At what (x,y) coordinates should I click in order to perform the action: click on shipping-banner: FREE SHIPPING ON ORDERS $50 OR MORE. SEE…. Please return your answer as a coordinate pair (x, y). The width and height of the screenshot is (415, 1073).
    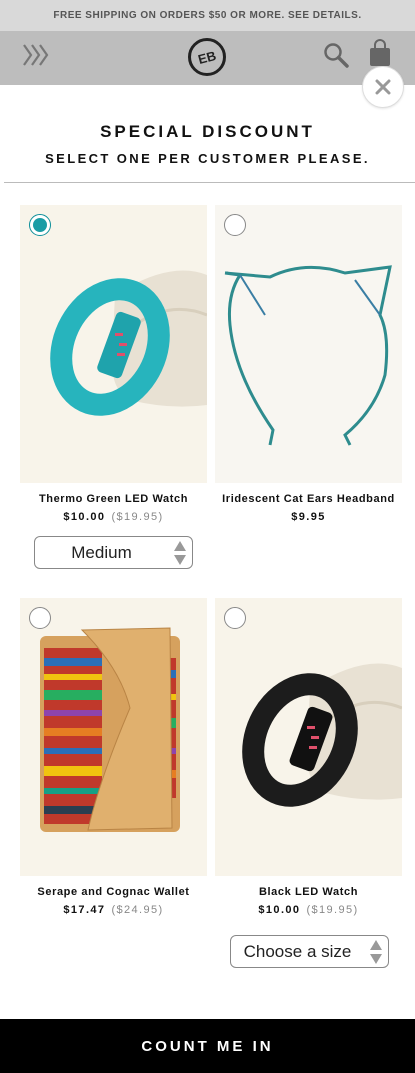
    Looking at the image, I should click on (207, 15).